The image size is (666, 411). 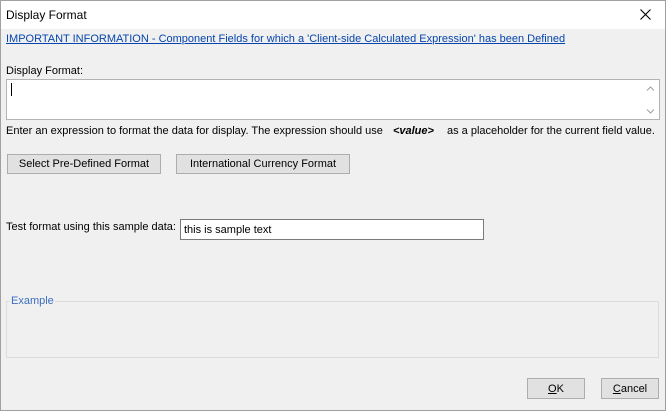 I want to click on example-legend: Example, so click(x=32, y=301).